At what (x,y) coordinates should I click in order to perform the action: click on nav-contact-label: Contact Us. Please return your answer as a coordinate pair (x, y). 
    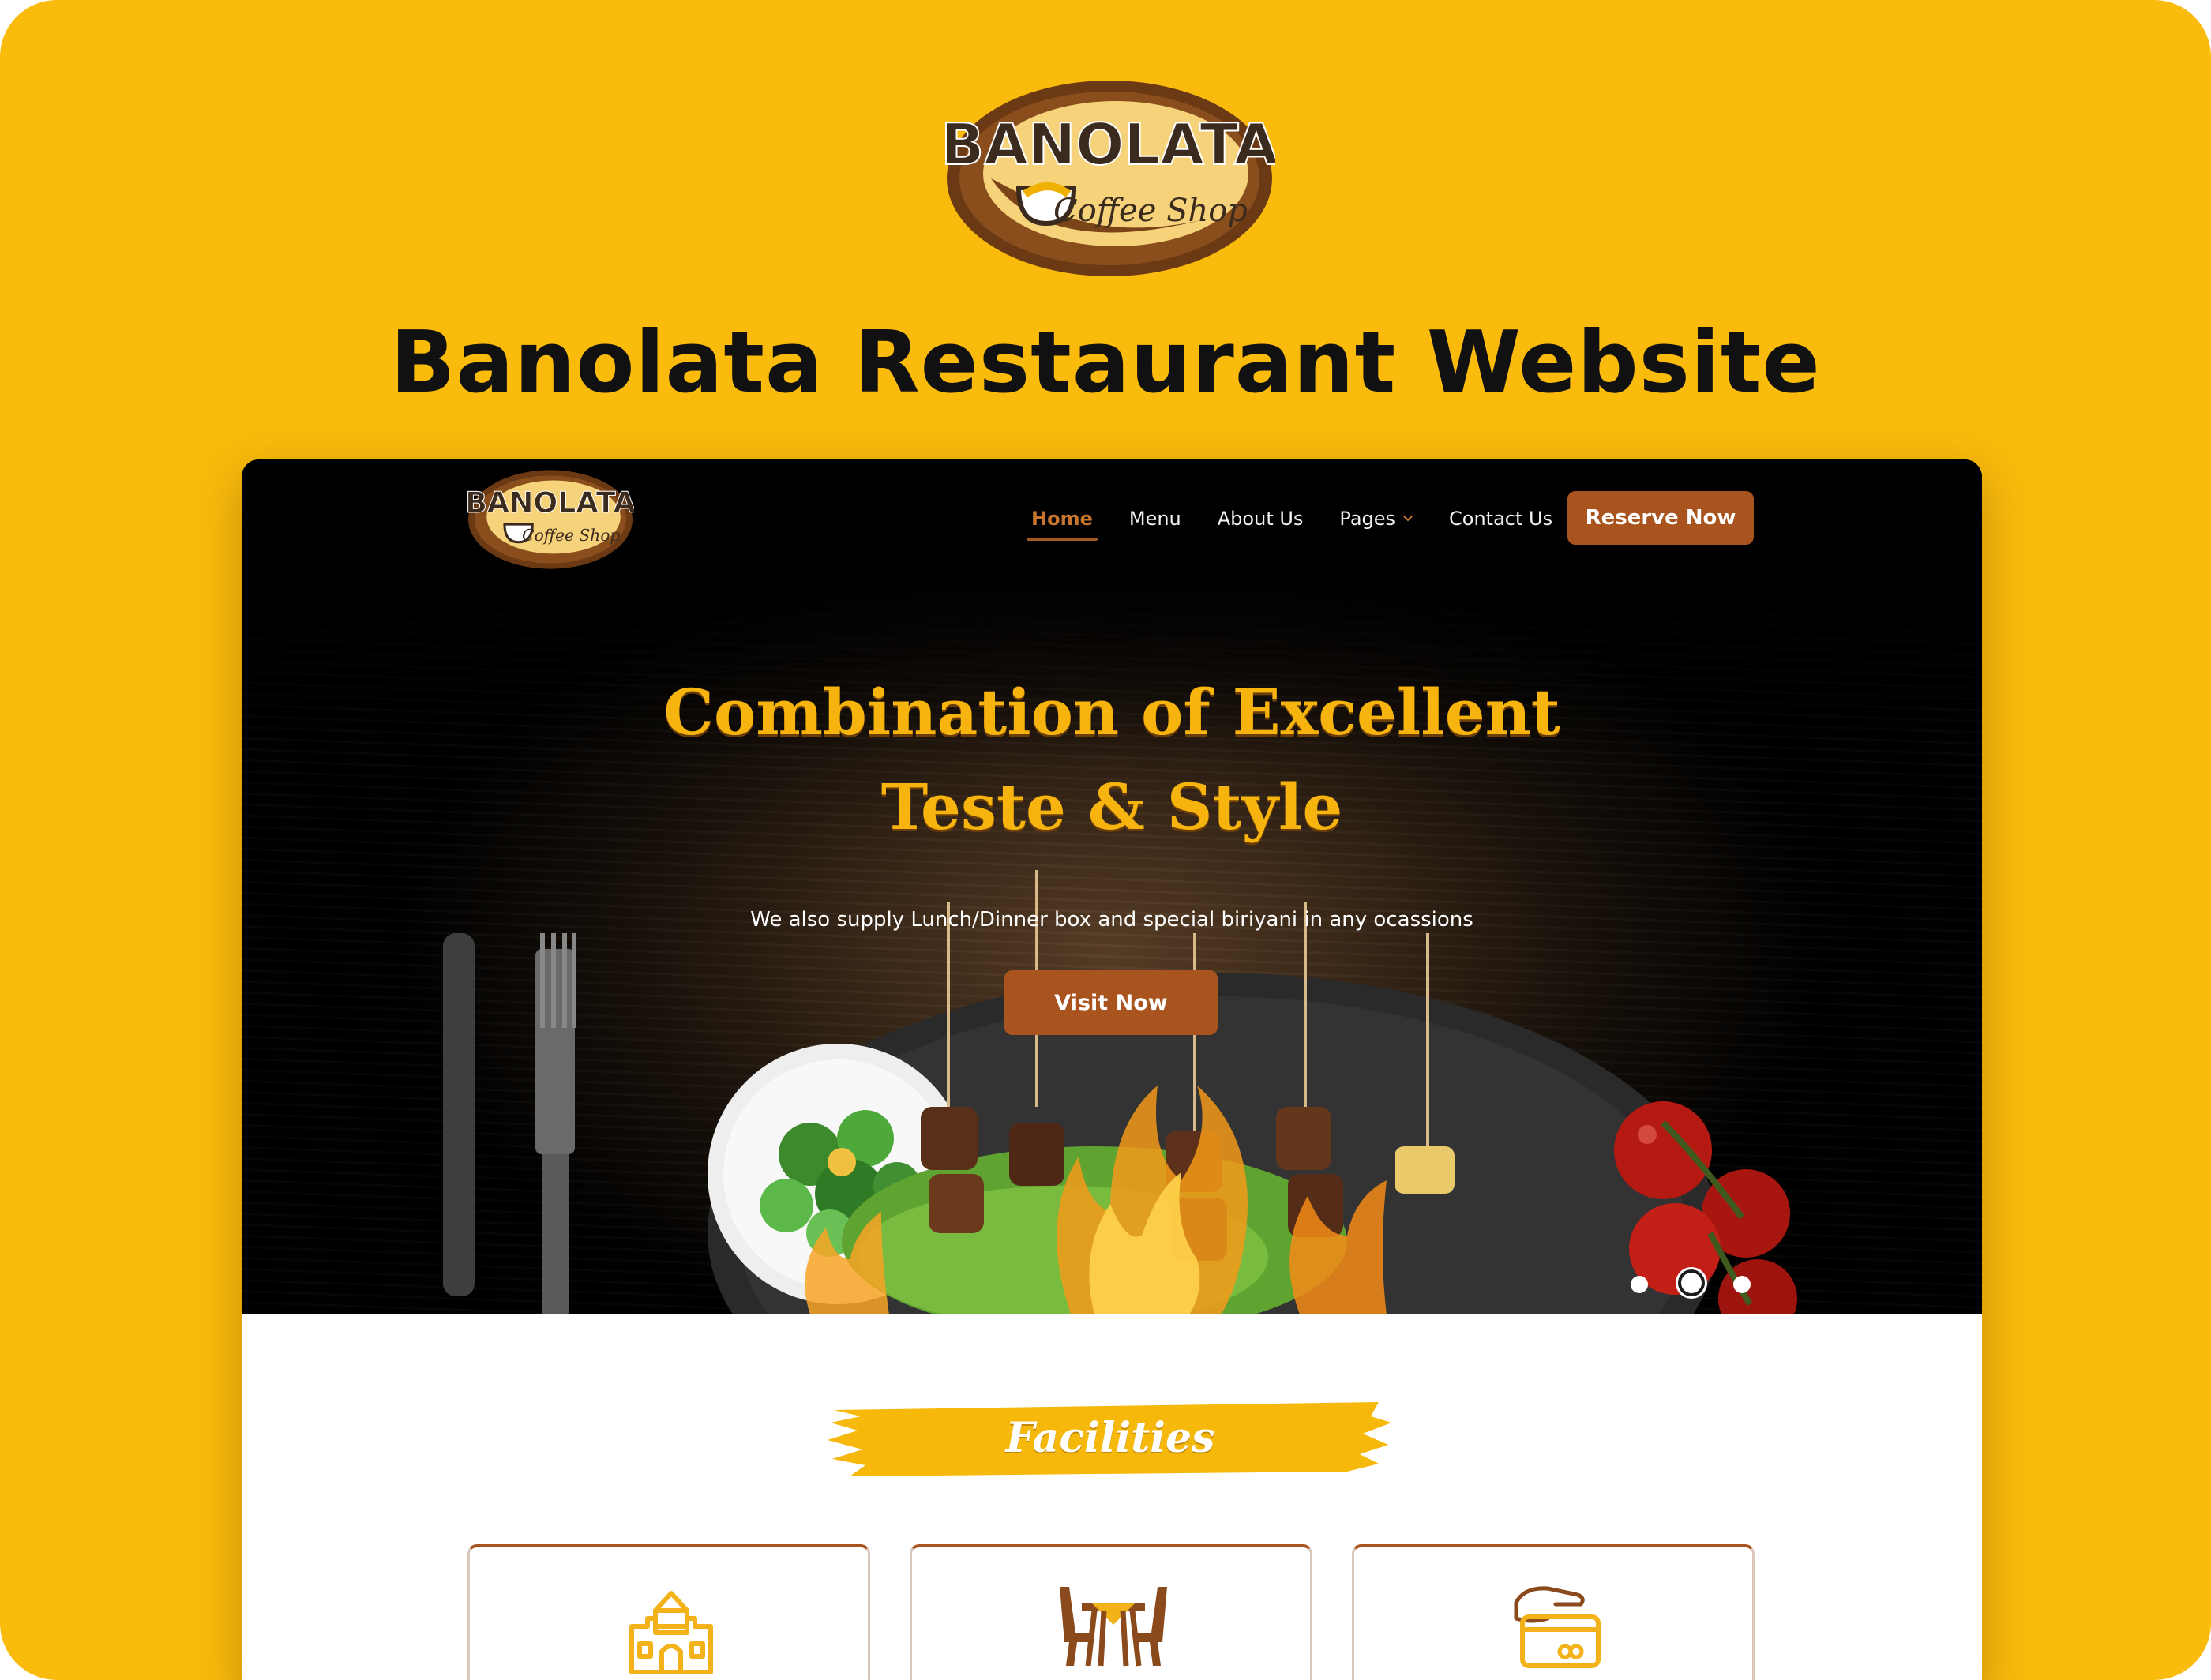
    Looking at the image, I should click on (1501, 519).